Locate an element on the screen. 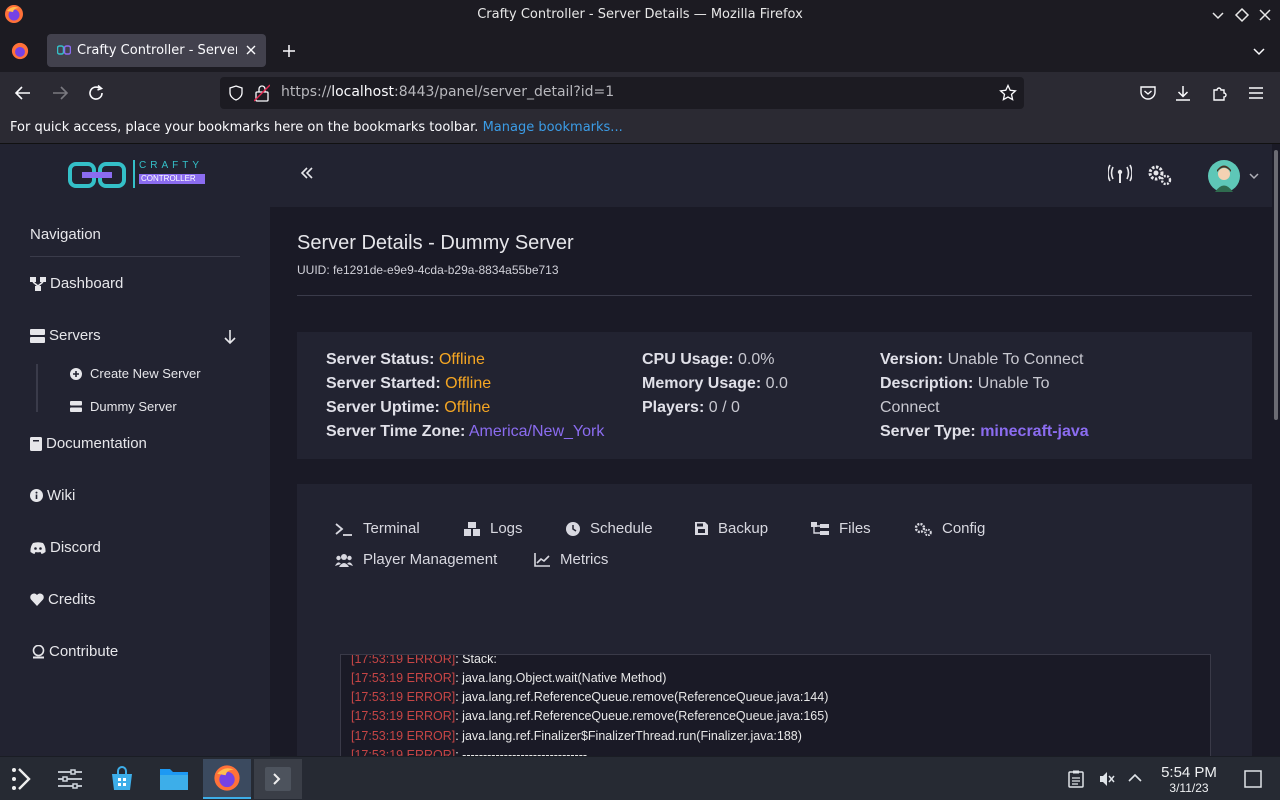 This screenshot has width=1280, height=800. boxes-icon is located at coordinates (472, 528).